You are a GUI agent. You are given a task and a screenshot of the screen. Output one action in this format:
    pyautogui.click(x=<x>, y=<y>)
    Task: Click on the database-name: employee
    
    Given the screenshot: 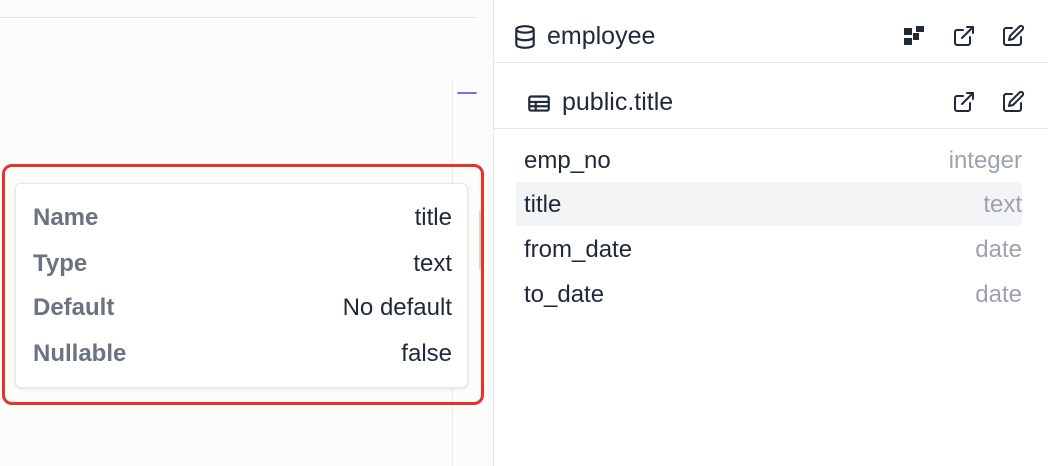 What is the action you would take?
    pyautogui.click(x=601, y=36)
    